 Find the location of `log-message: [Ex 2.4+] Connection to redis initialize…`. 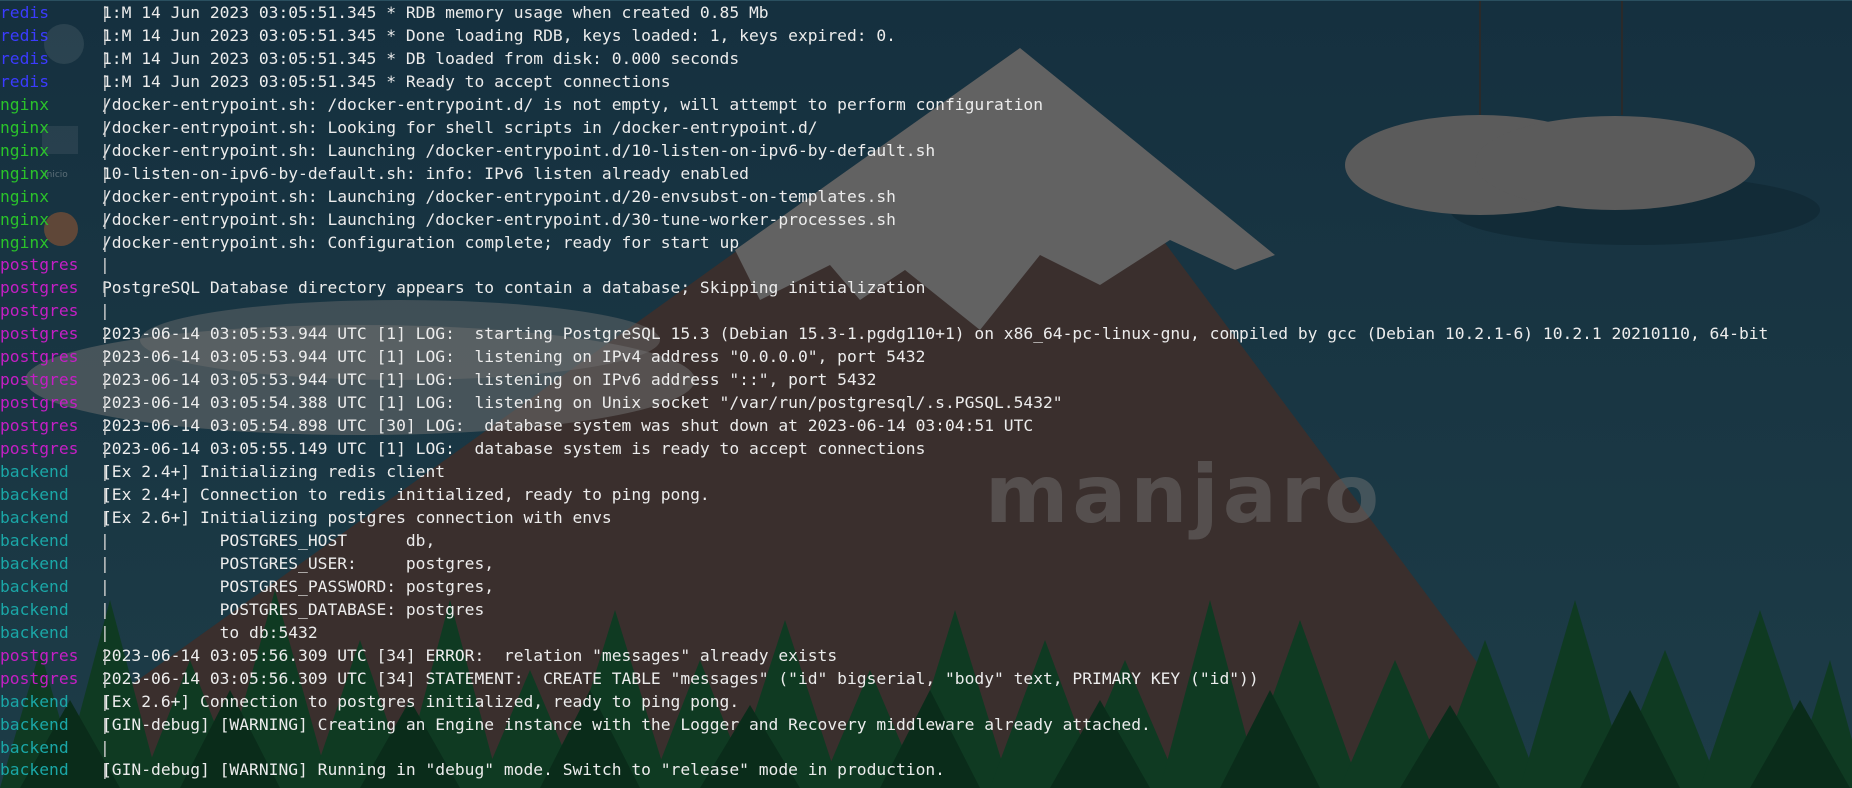

log-message: [Ex 2.4+] Connection to redis initialize… is located at coordinates (406, 495).